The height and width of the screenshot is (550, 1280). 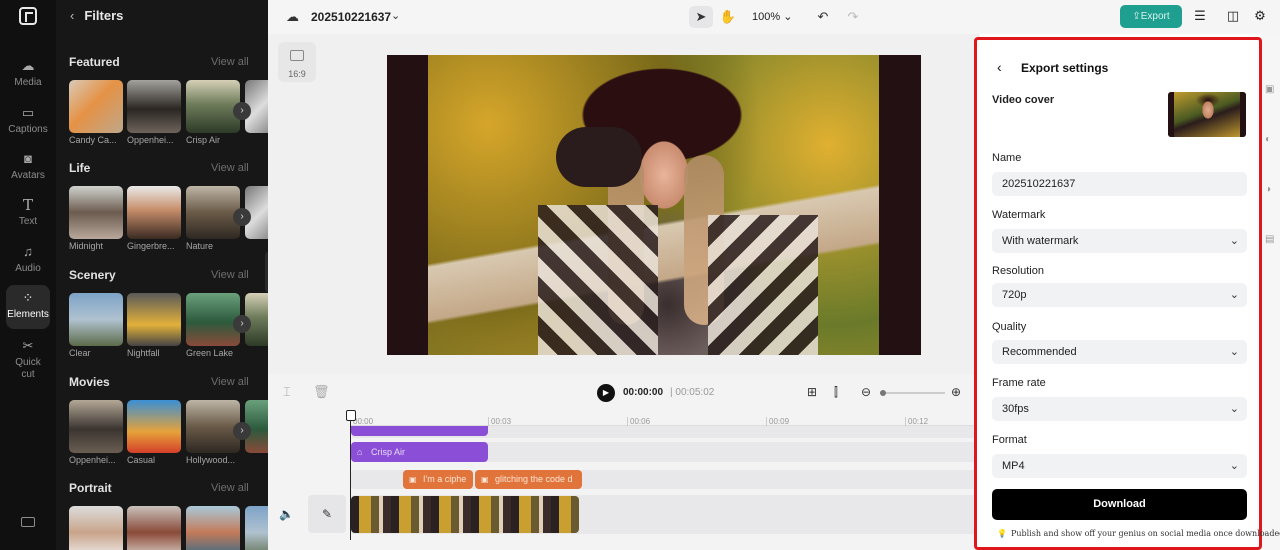 I want to click on filter-thumb-partial, so click(x=256, y=528).